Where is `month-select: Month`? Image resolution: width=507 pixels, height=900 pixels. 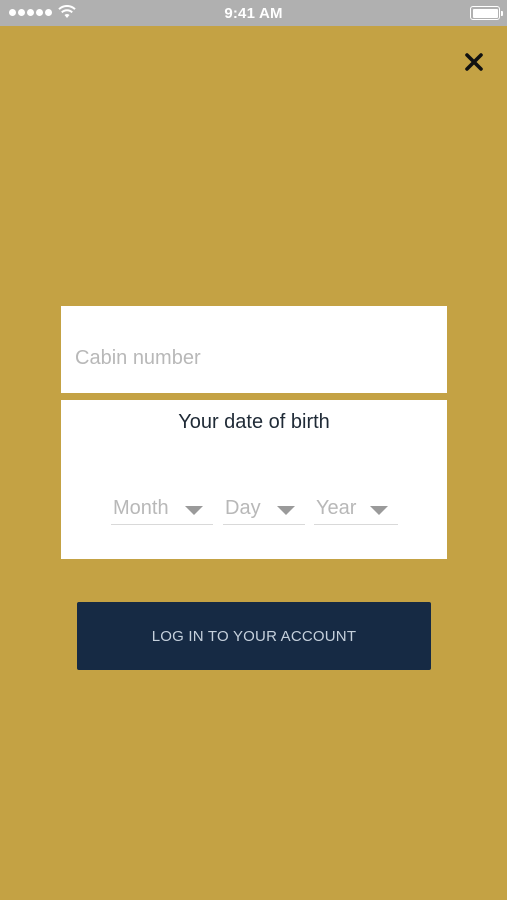
month-select: Month is located at coordinates (162, 509).